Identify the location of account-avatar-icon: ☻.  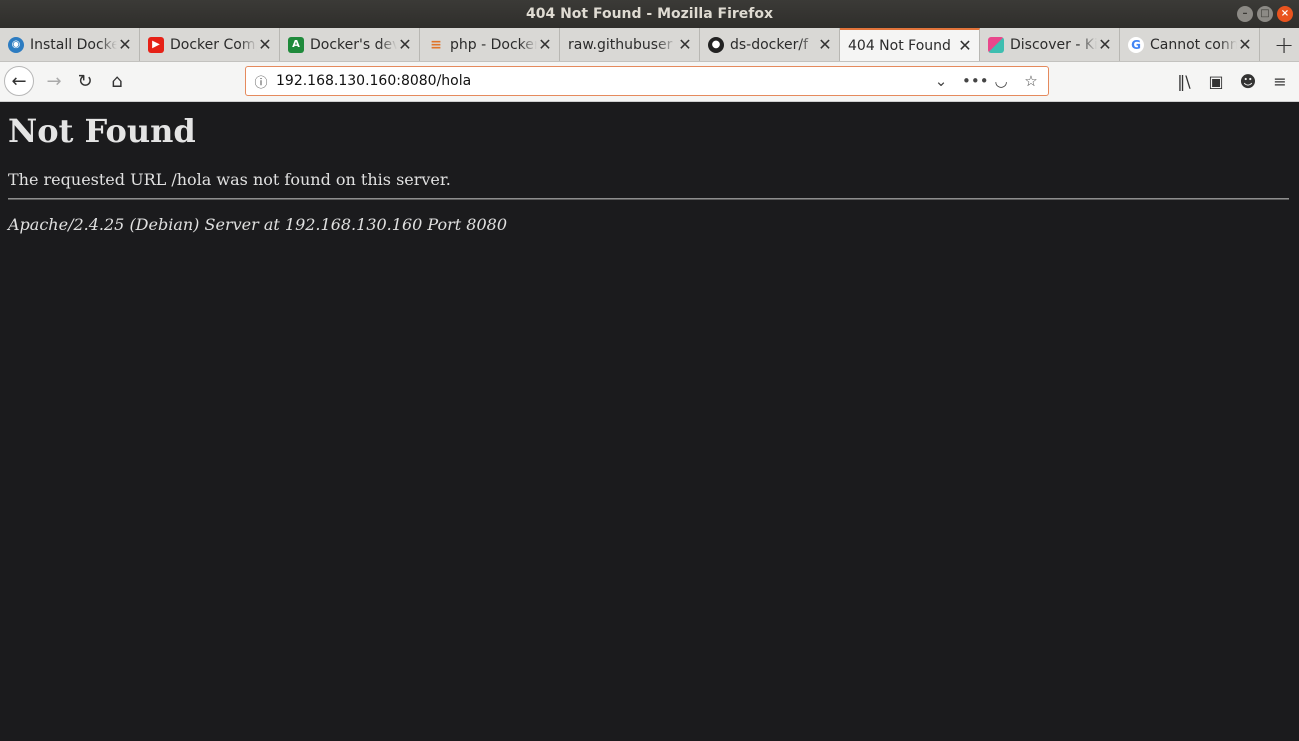
(1248, 81).